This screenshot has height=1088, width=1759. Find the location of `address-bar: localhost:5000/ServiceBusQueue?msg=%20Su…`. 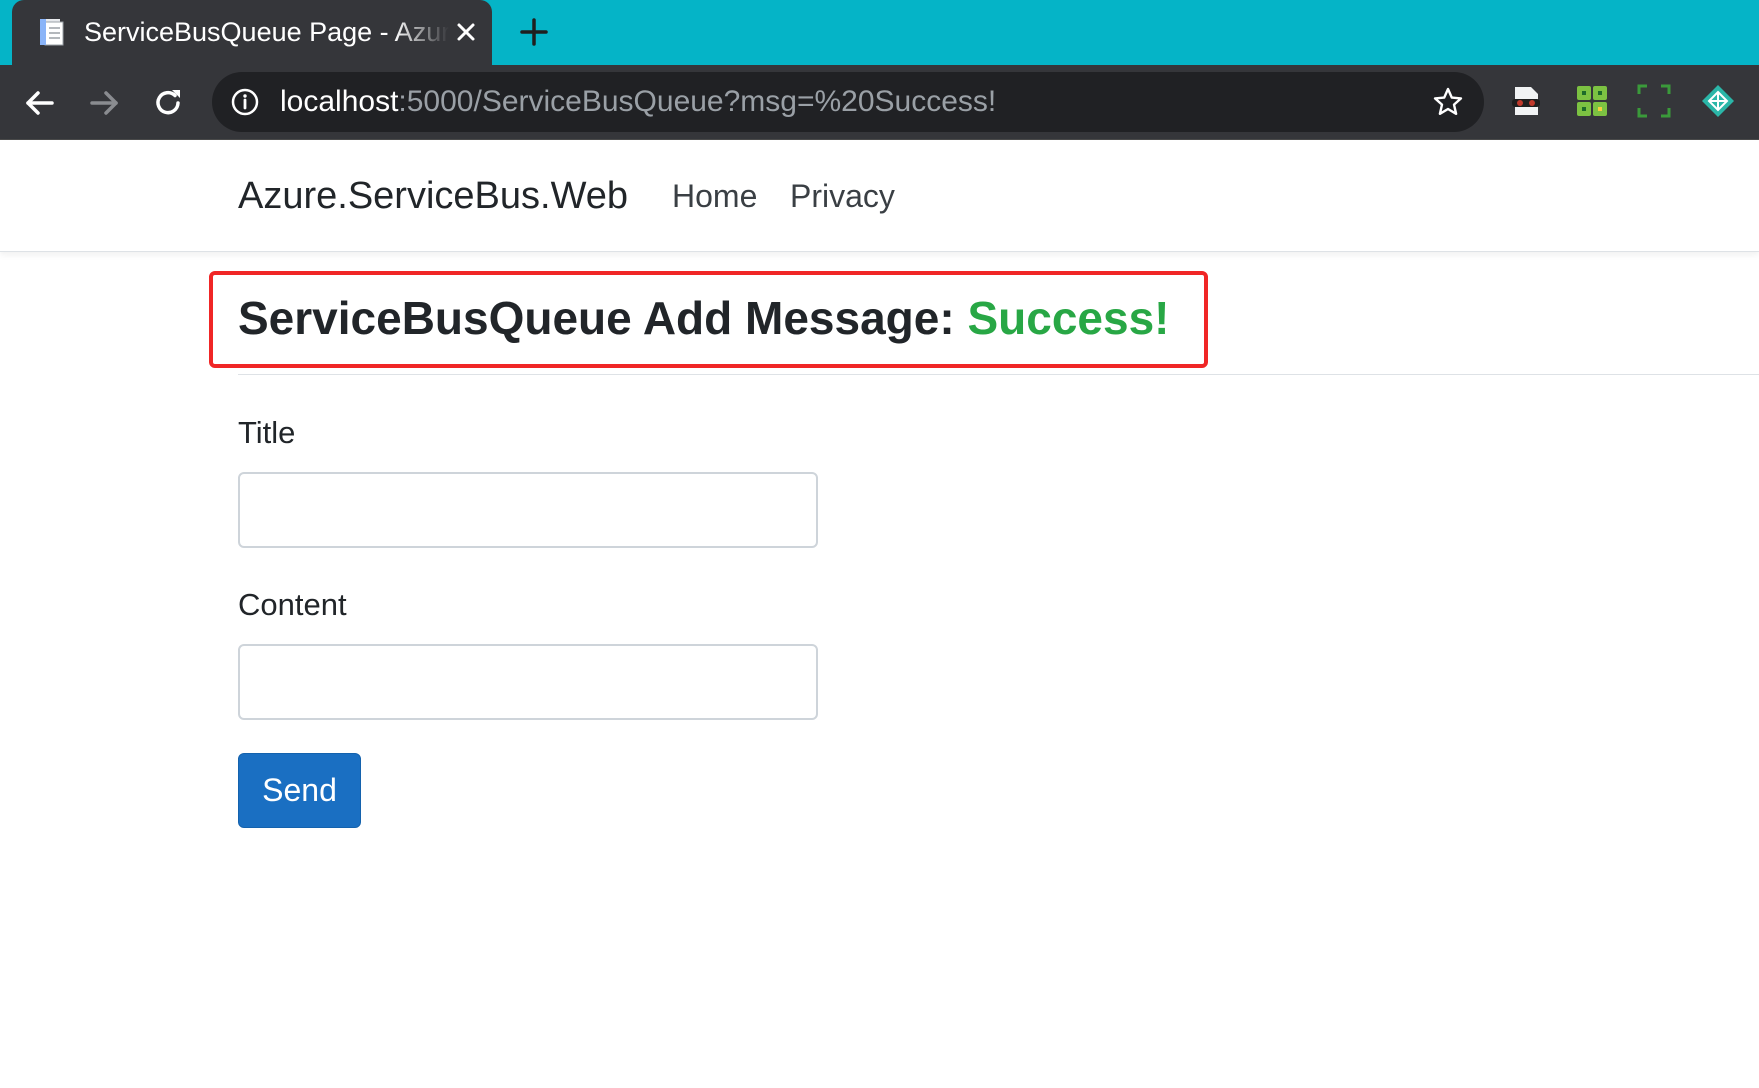

address-bar: localhost:5000/ServiceBusQueue?msg=%20Su… is located at coordinates (848, 102).